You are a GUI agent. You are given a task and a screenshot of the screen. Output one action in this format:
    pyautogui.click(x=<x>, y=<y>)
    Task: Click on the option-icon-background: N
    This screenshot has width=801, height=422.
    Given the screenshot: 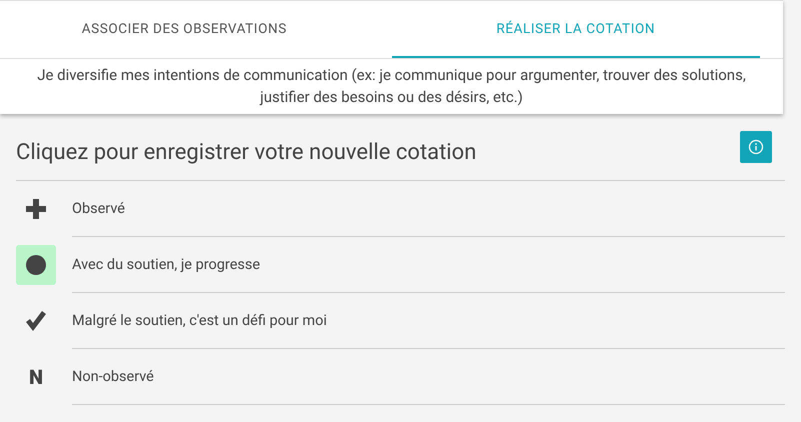 What is the action you would take?
    pyautogui.click(x=36, y=377)
    